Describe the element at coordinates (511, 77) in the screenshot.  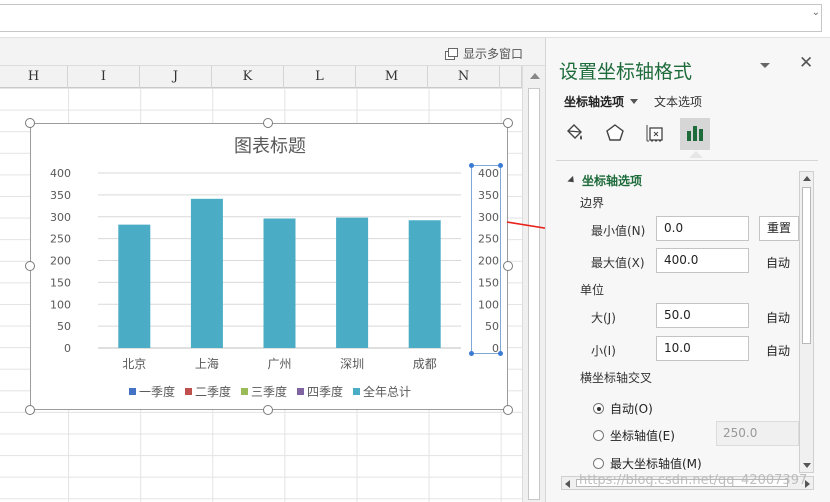
I see `column-header` at that location.